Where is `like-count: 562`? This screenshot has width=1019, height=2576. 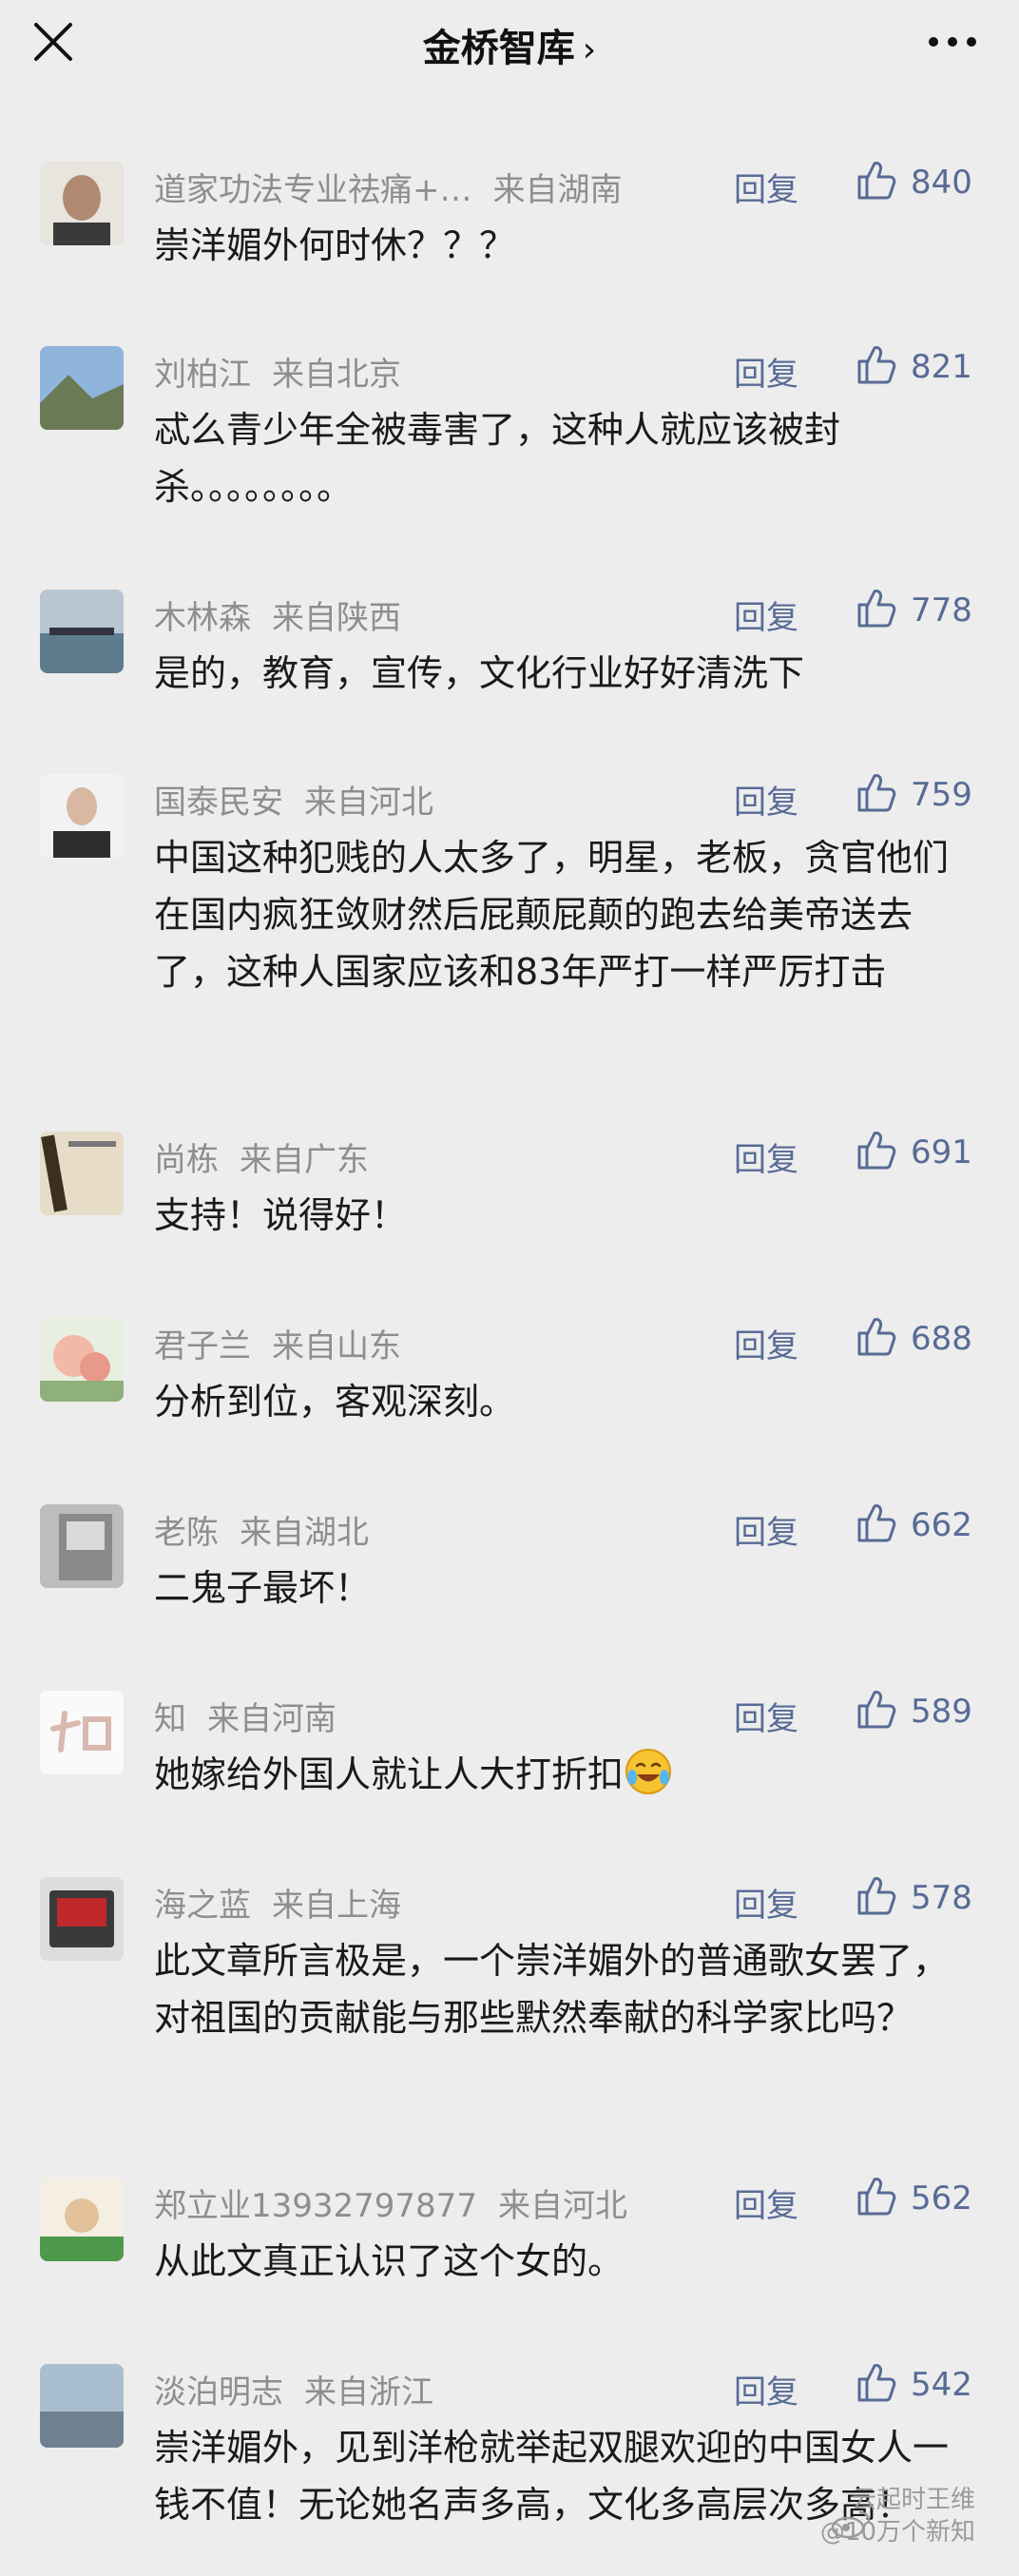
like-count: 562 is located at coordinates (941, 2198).